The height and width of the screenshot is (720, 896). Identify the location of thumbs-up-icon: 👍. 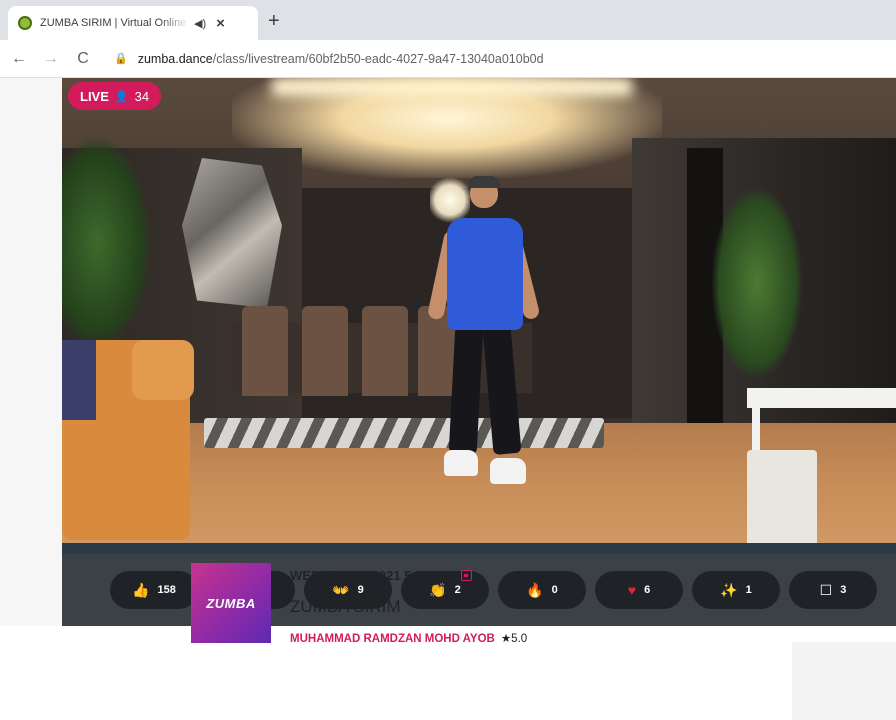
(141, 590).